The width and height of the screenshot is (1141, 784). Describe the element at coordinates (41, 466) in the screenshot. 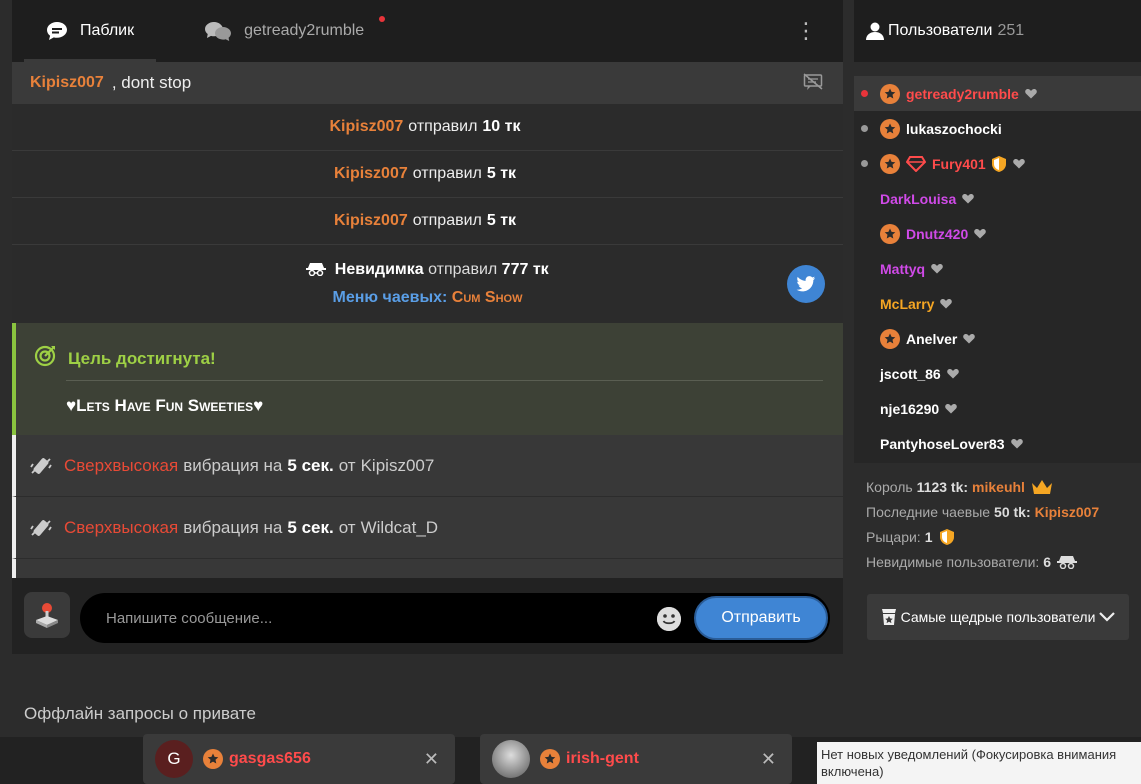

I see `vibration-icon` at that location.